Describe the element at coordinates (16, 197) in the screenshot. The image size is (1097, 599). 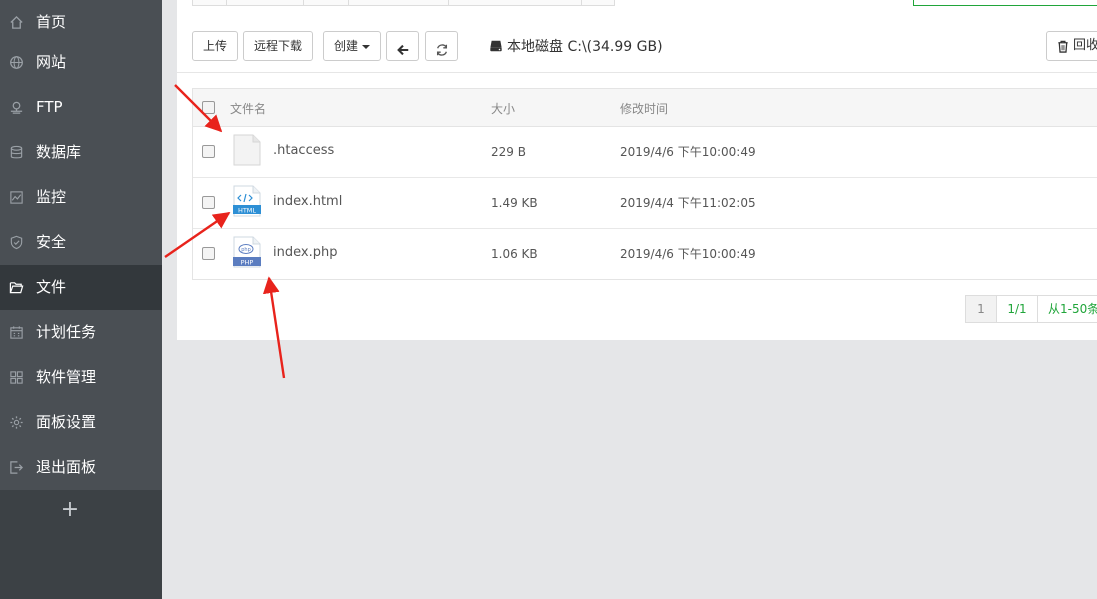
I see `chart-icon` at that location.